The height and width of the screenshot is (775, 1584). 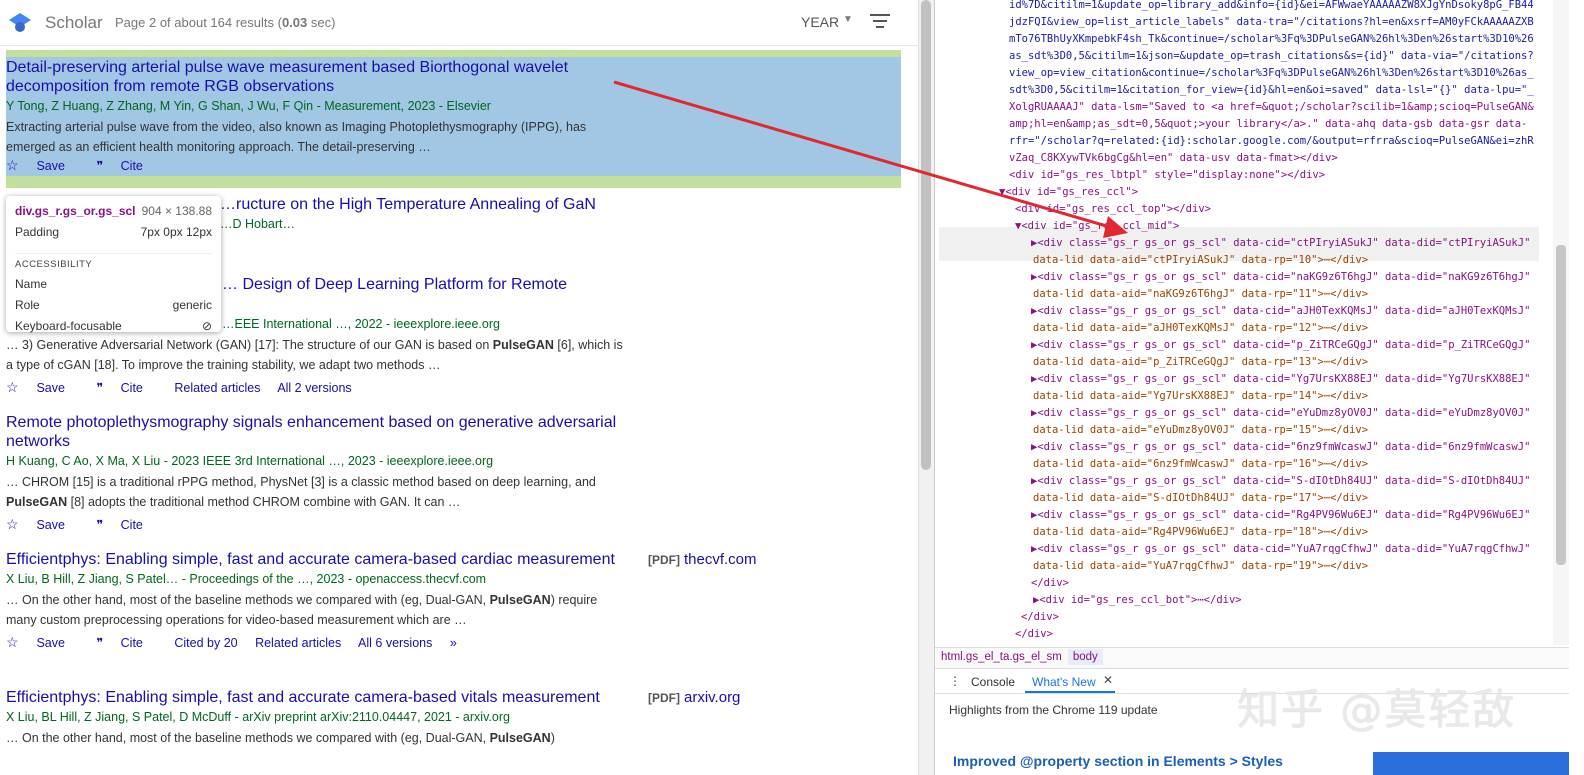 What do you see at coordinates (1064, 682) in the screenshot?
I see `tab-whats-new: What's New` at bounding box center [1064, 682].